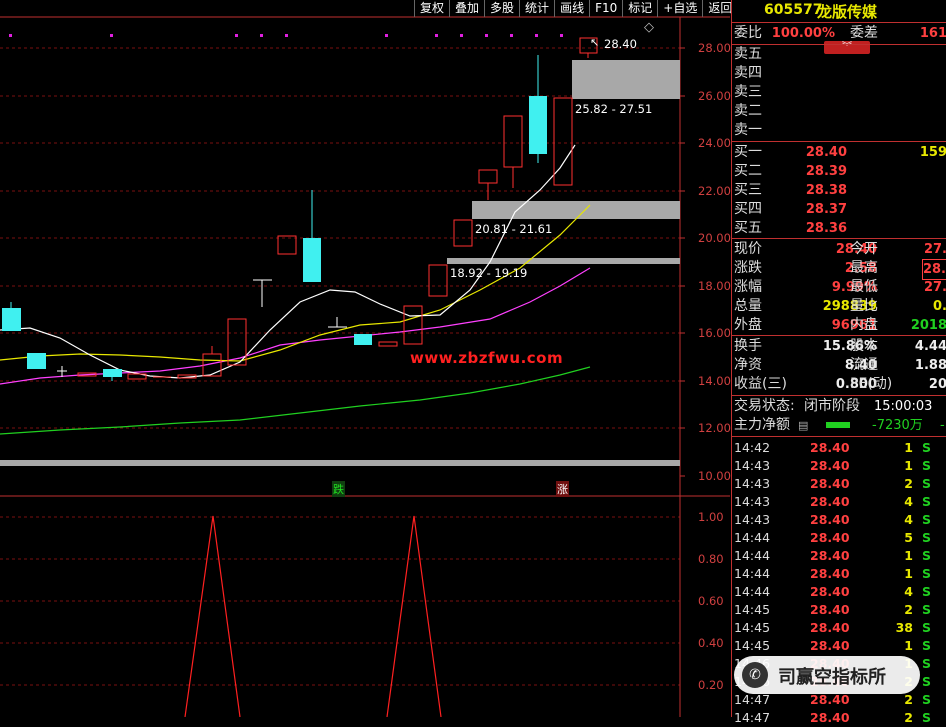 Image resolution: width=946 pixels, height=727 pixels. Describe the element at coordinates (839, 111) in the screenshot. I see `sell-row: 卖二` at that location.